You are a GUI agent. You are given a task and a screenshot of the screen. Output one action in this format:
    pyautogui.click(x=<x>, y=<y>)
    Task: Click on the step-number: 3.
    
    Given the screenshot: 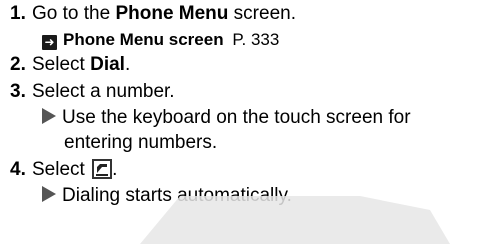 What is the action you would take?
    pyautogui.click(x=18, y=91)
    